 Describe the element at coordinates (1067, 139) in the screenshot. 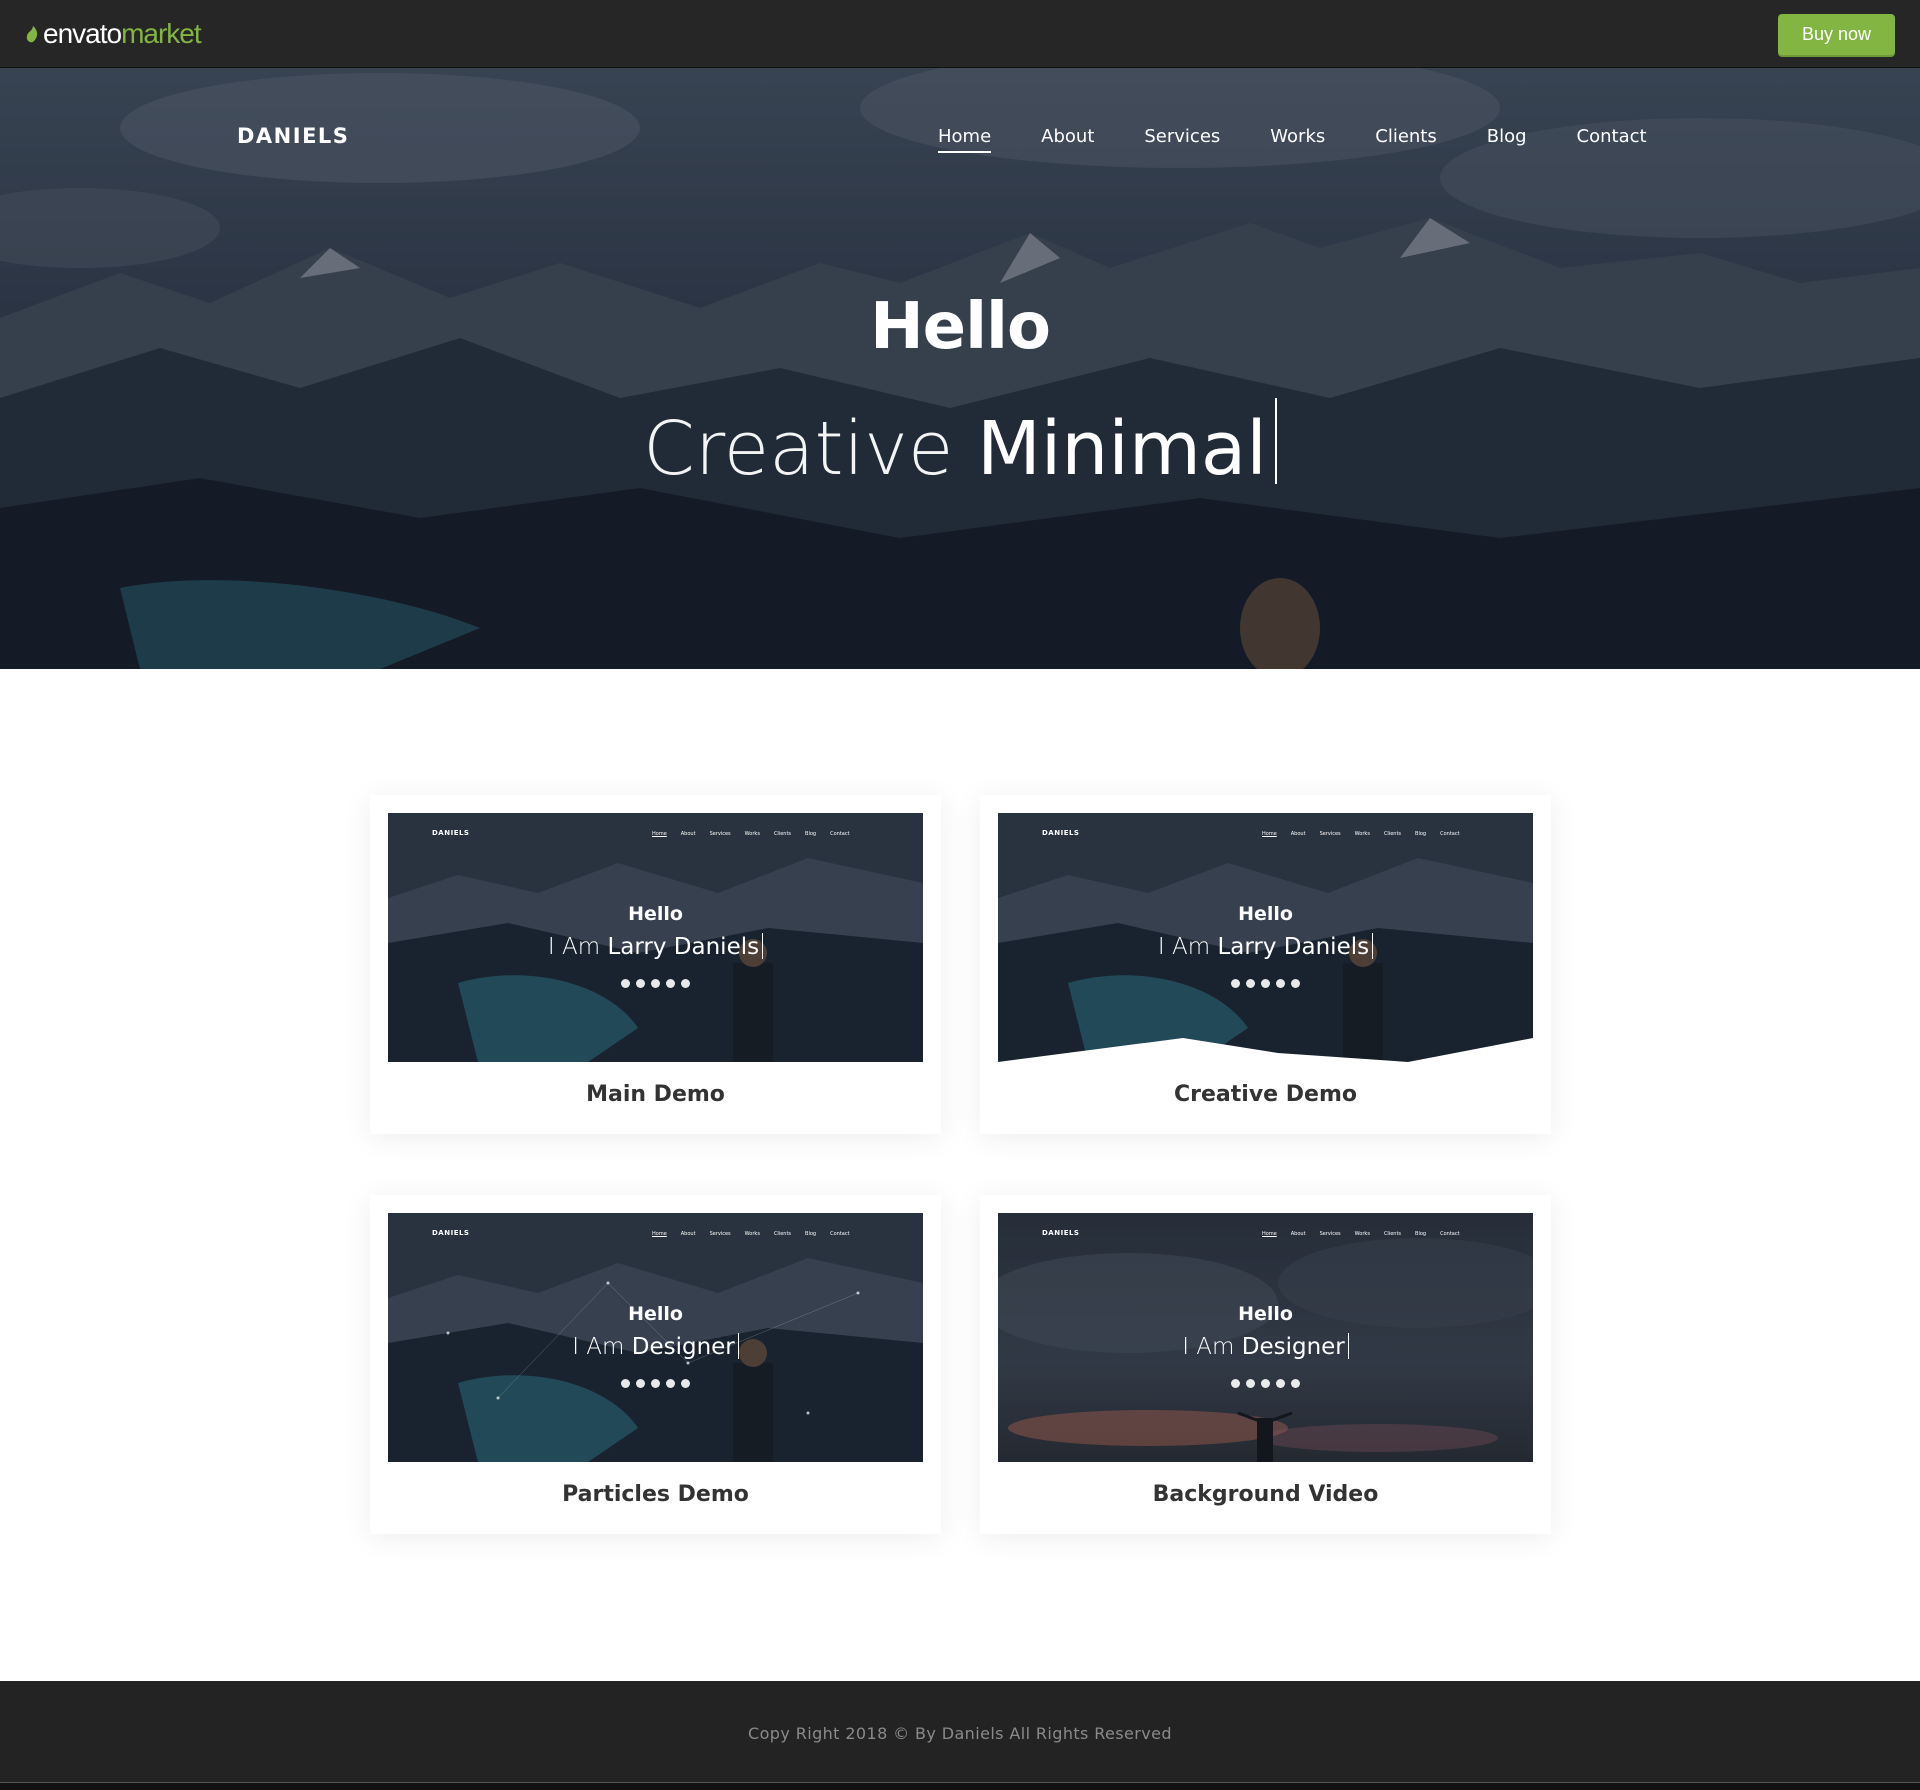

I see `nav-about: About` at that location.